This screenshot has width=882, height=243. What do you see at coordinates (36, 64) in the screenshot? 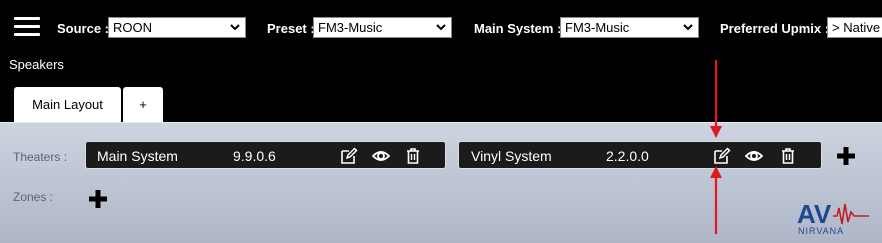
I see `speakers-label: Speakers` at bounding box center [36, 64].